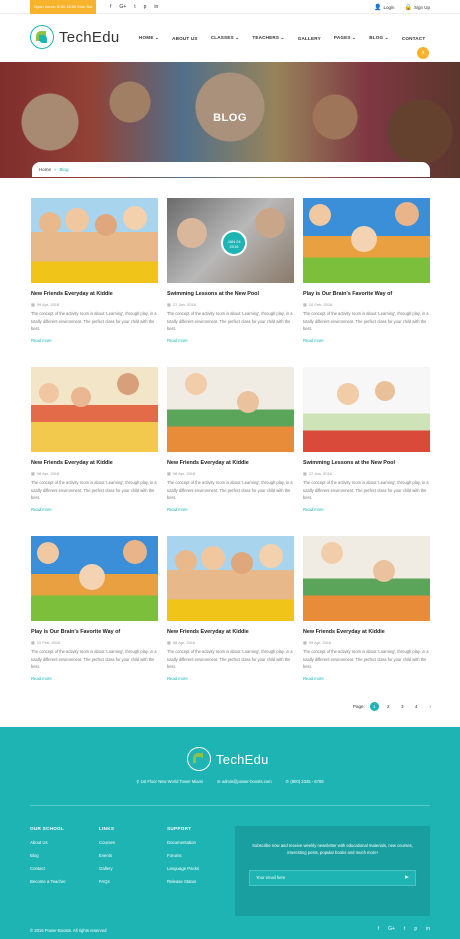 The width and height of the screenshot is (460, 939). Describe the element at coordinates (107, 868) in the screenshot. I see `footer-link: Gallery` at that location.